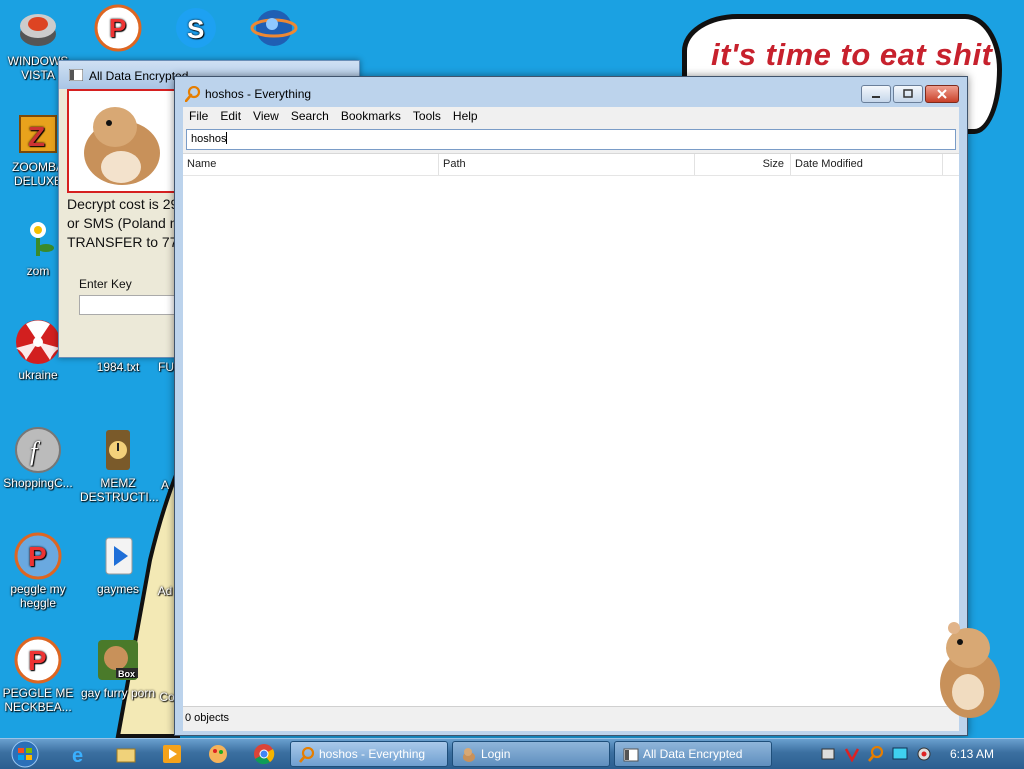 Image resolution: width=1024 pixels, height=769 pixels. Describe the element at coordinates (266, 116) in the screenshot. I see `menu-view: View` at that location.